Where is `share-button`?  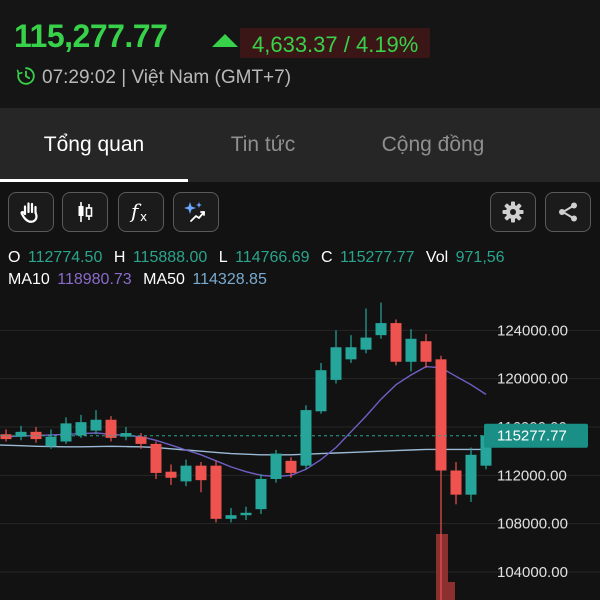
share-button is located at coordinates (568, 212).